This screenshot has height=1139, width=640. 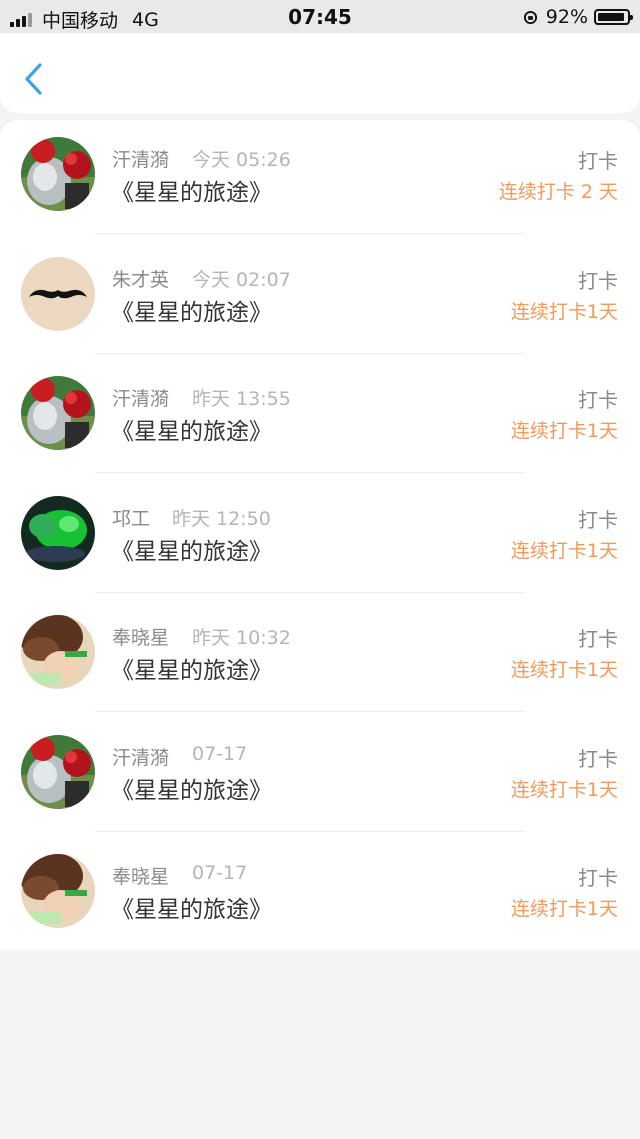 I want to click on list-item: 汗清漪 昨天 13:55 《星星的旅途》 打卡连续打卡1天, so click(x=320, y=418).